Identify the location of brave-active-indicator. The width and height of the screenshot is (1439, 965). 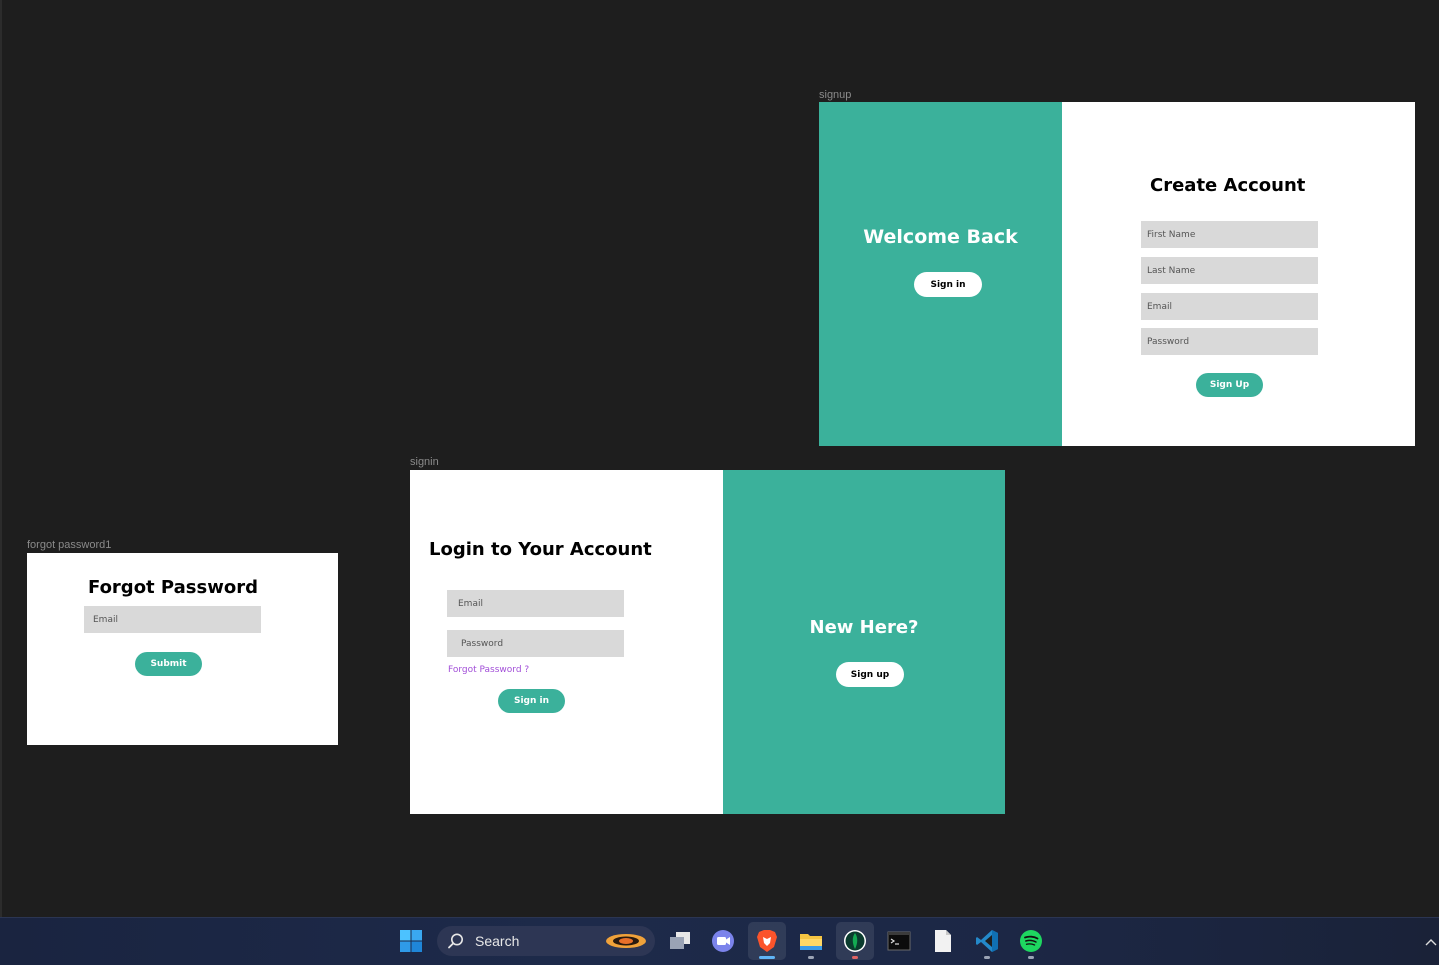
(767, 957).